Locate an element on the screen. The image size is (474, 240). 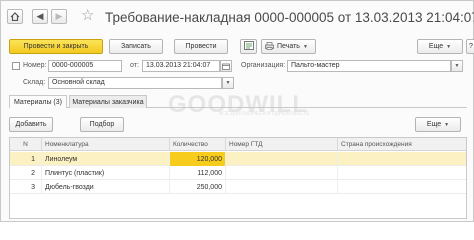
column-header-n: N is located at coordinates (26, 144).